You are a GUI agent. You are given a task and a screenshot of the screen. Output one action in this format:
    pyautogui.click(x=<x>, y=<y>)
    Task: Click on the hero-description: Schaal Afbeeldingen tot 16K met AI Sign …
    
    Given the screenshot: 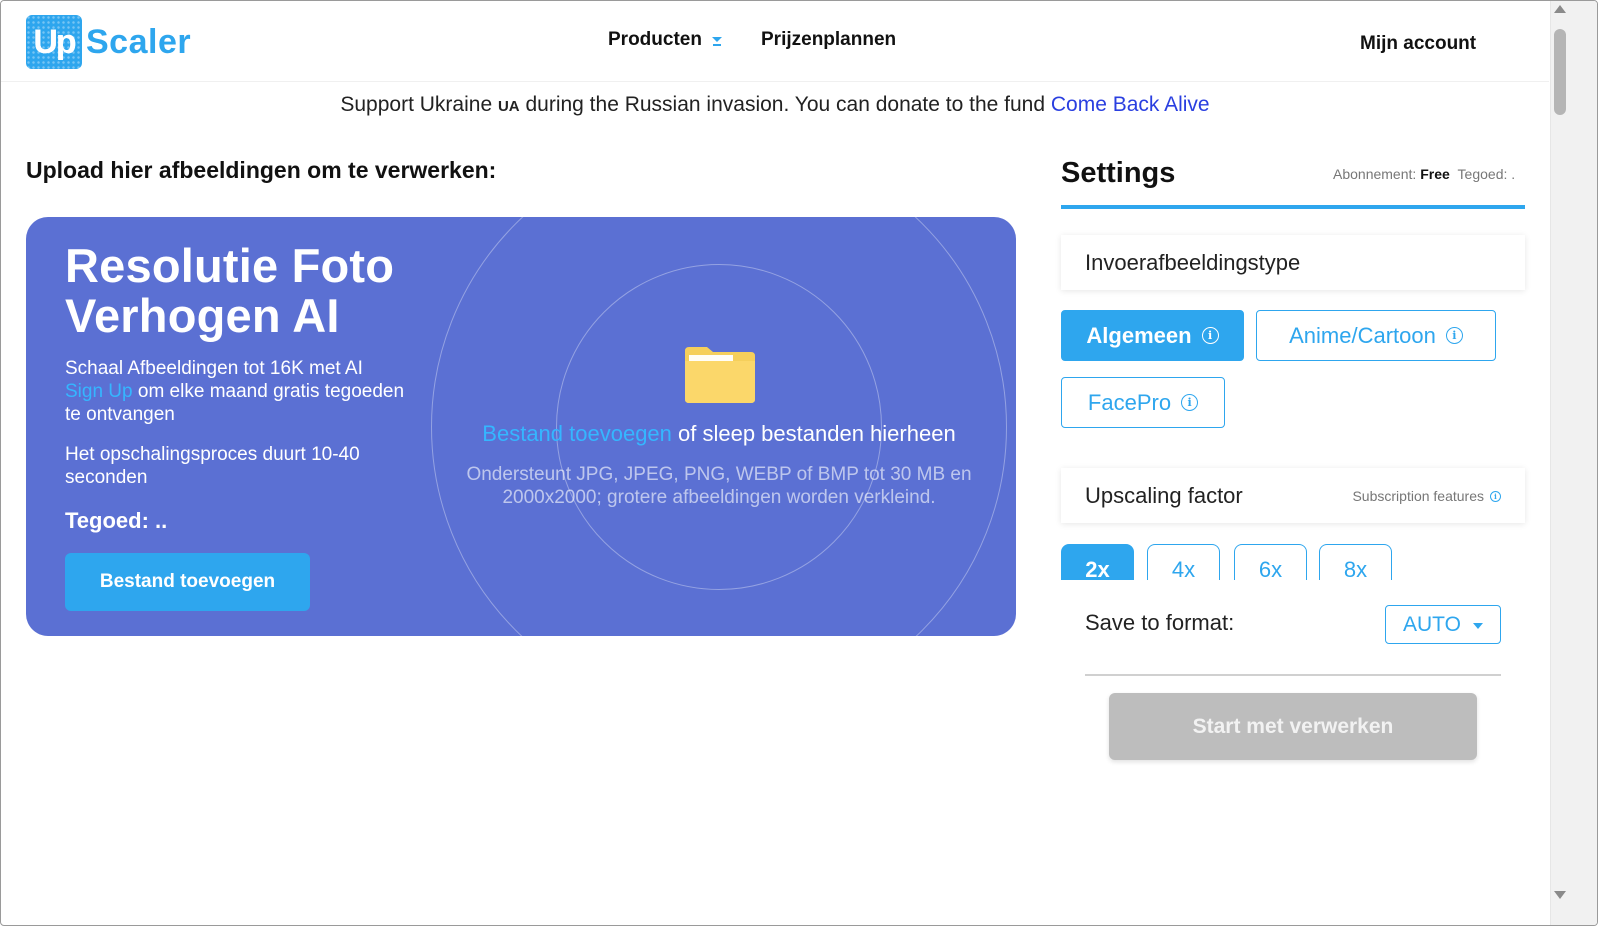 What is the action you would take?
    pyautogui.click(x=235, y=391)
    